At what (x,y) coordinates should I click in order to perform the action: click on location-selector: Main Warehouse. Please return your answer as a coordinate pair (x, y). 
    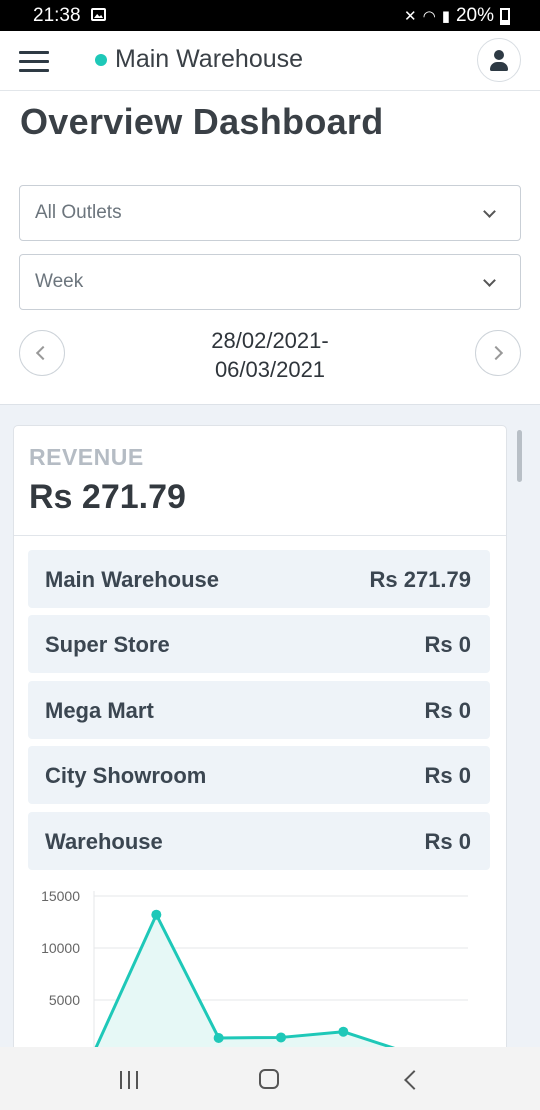
    Looking at the image, I should click on (209, 59).